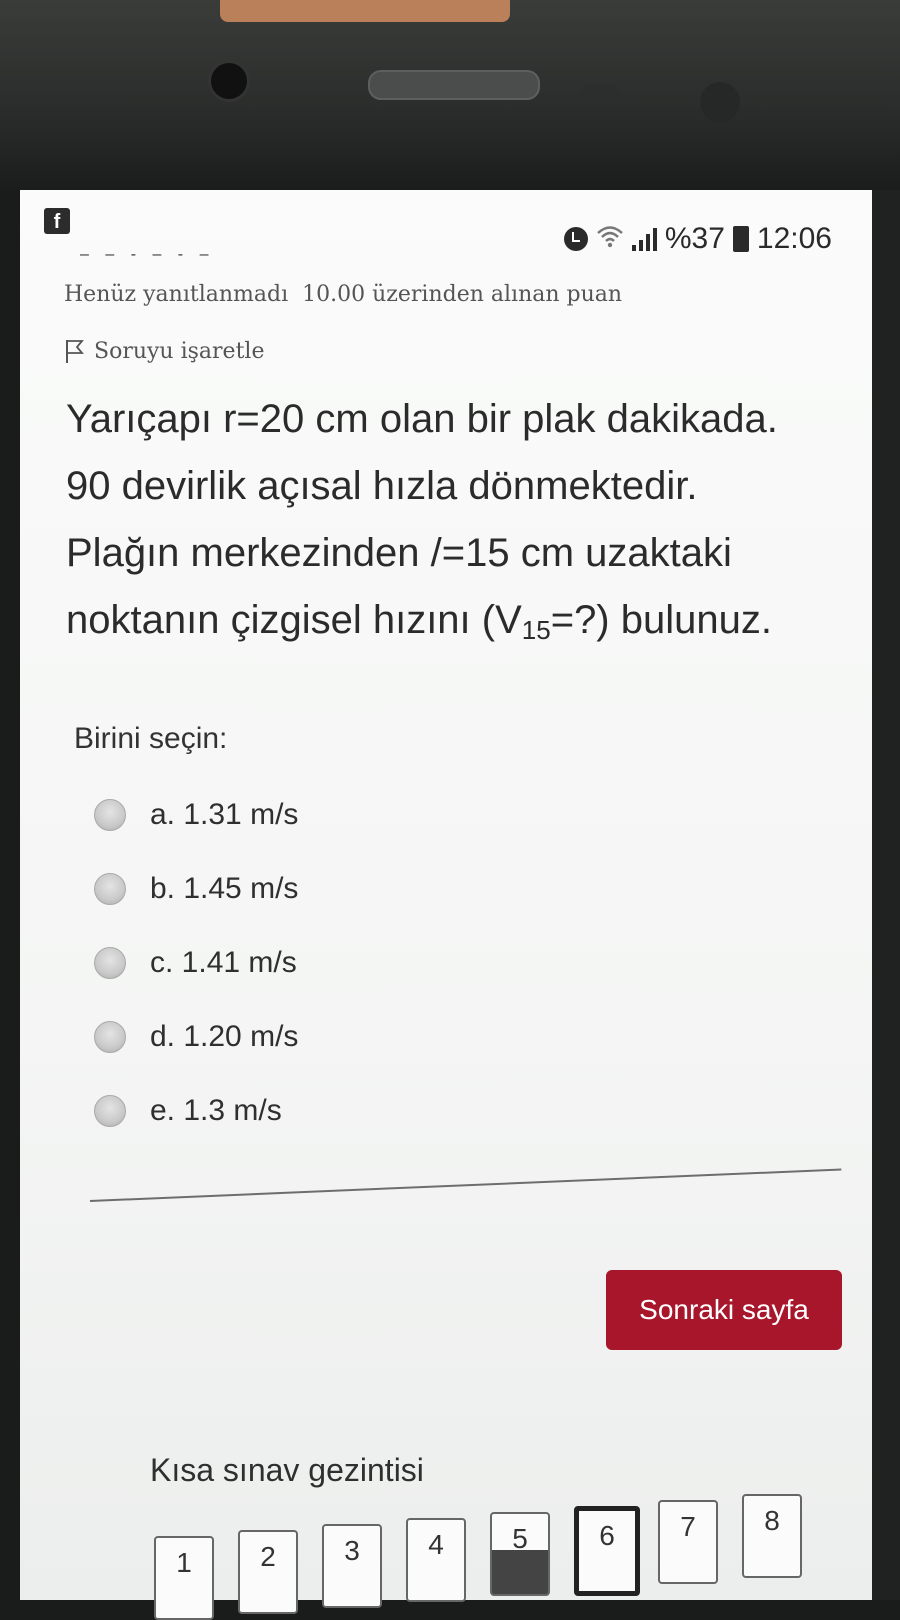 This screenshot has width=900, height=1620. What do you see at coordinates (607, 1551) in the screenshot?
I see `quiz-nav-item-6: 6` at bounding box center [607, 1551].